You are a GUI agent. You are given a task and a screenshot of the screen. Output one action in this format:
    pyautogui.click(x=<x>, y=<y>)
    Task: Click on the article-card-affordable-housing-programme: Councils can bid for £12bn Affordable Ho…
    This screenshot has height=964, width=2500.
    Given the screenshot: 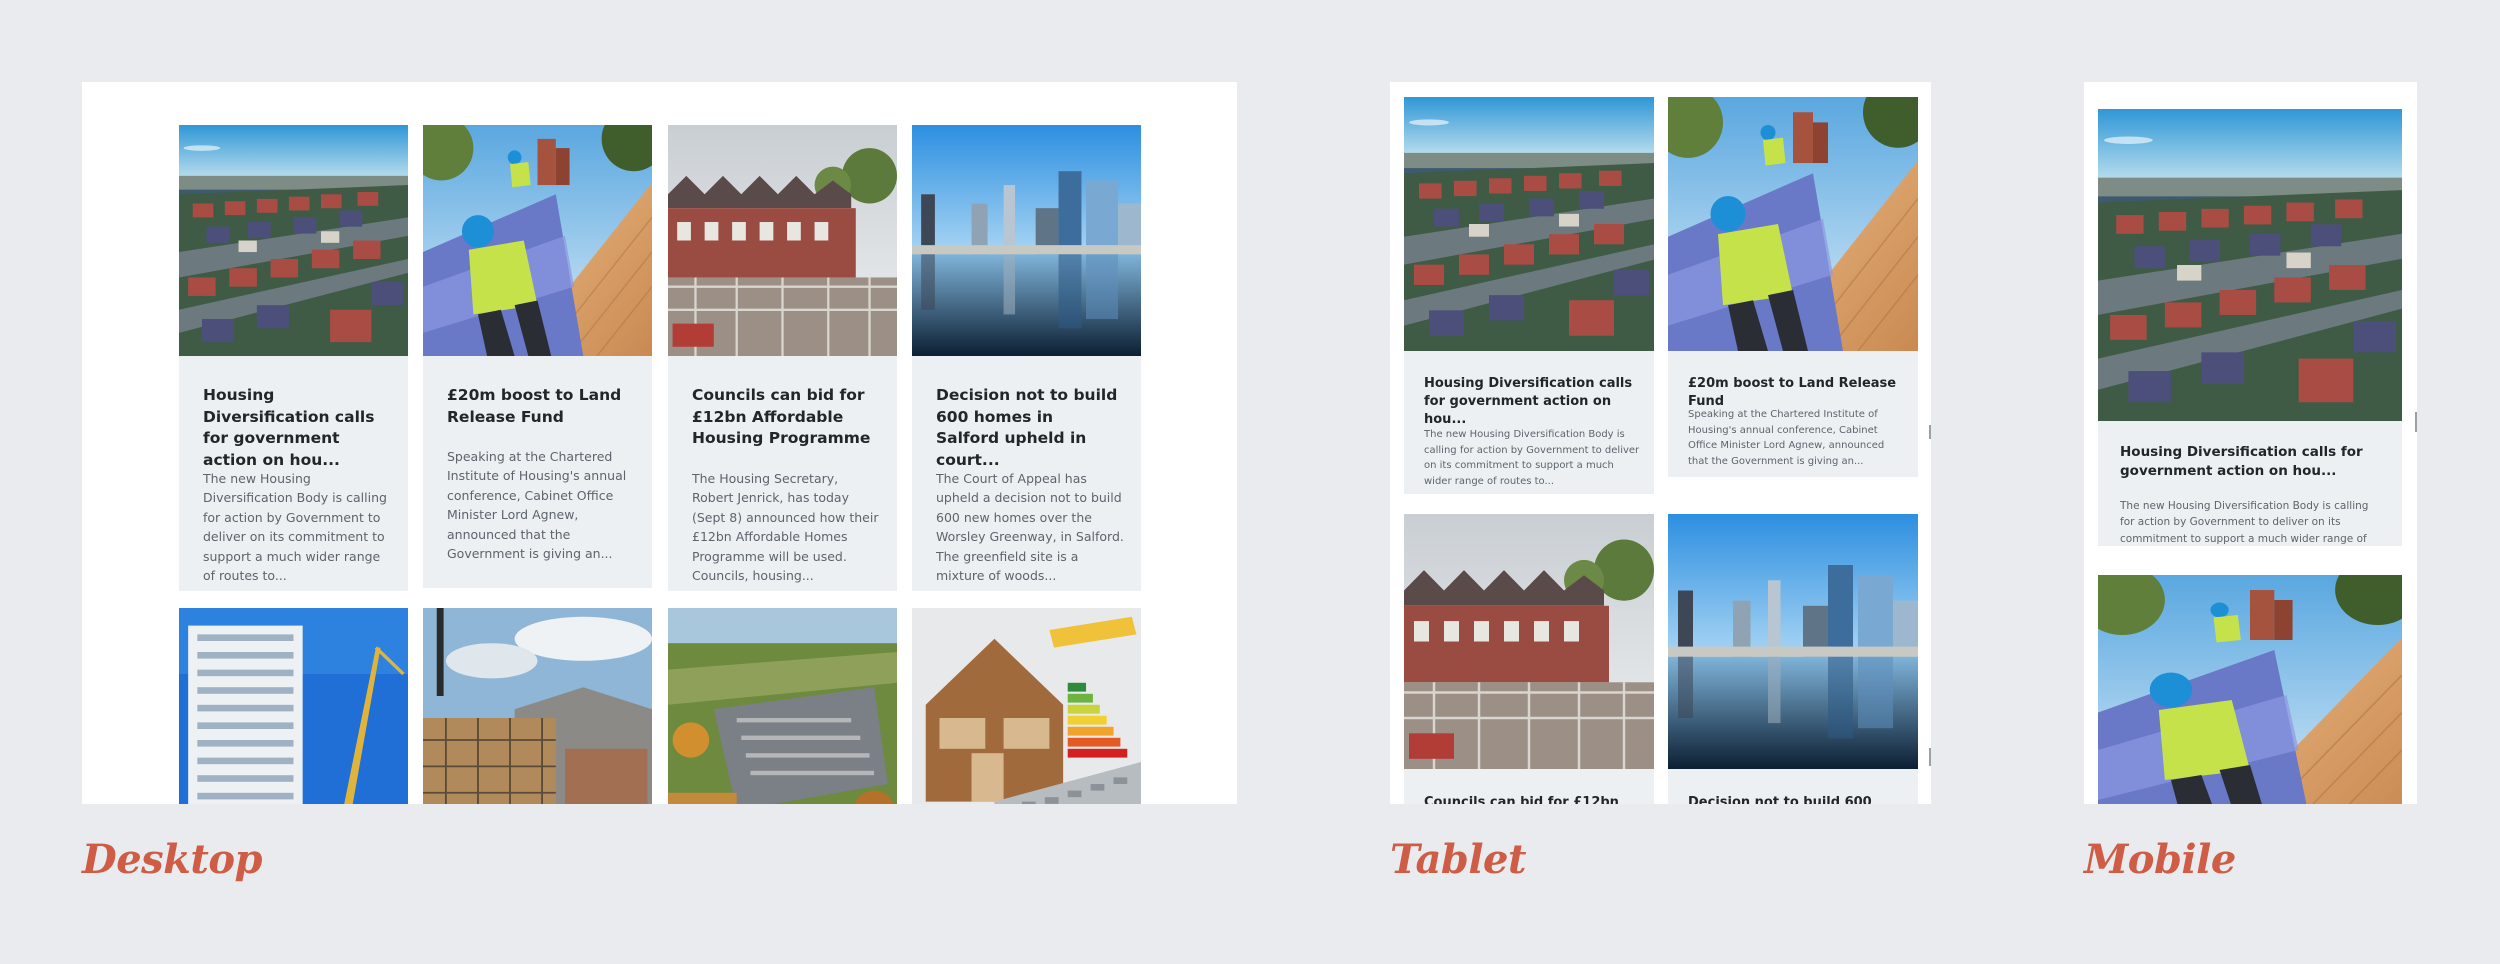 What is the action you would take?
    pyautogui.click(x=782, y=358)
    